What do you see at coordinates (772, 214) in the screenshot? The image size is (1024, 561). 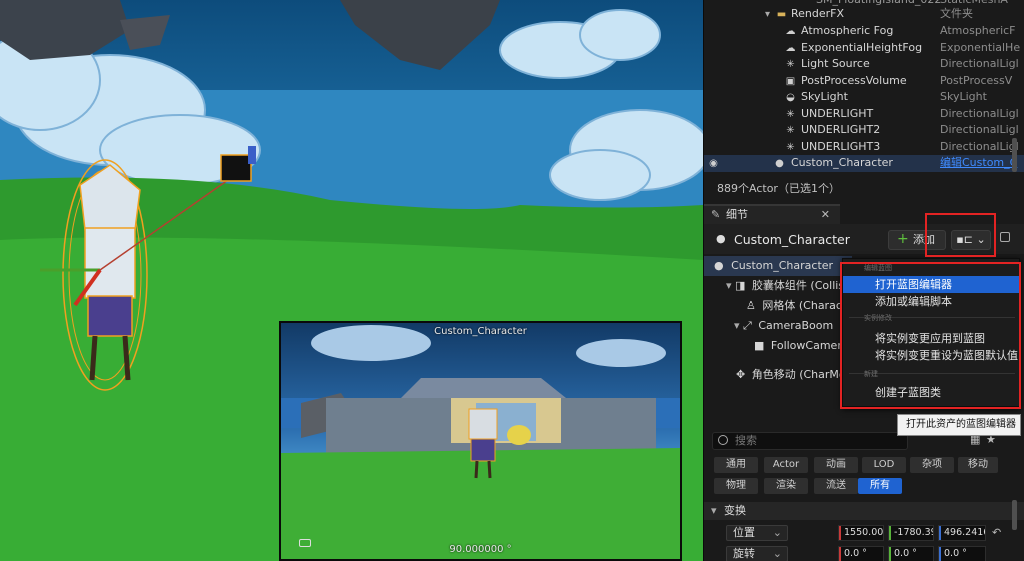 I see `tab-details: ✎ 细节 ✕` at bounding box center [772, 214].